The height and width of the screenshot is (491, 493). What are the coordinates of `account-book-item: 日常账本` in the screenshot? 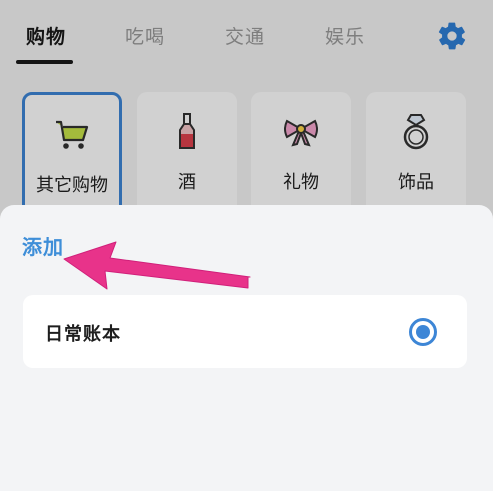 It's located at (245, 331).